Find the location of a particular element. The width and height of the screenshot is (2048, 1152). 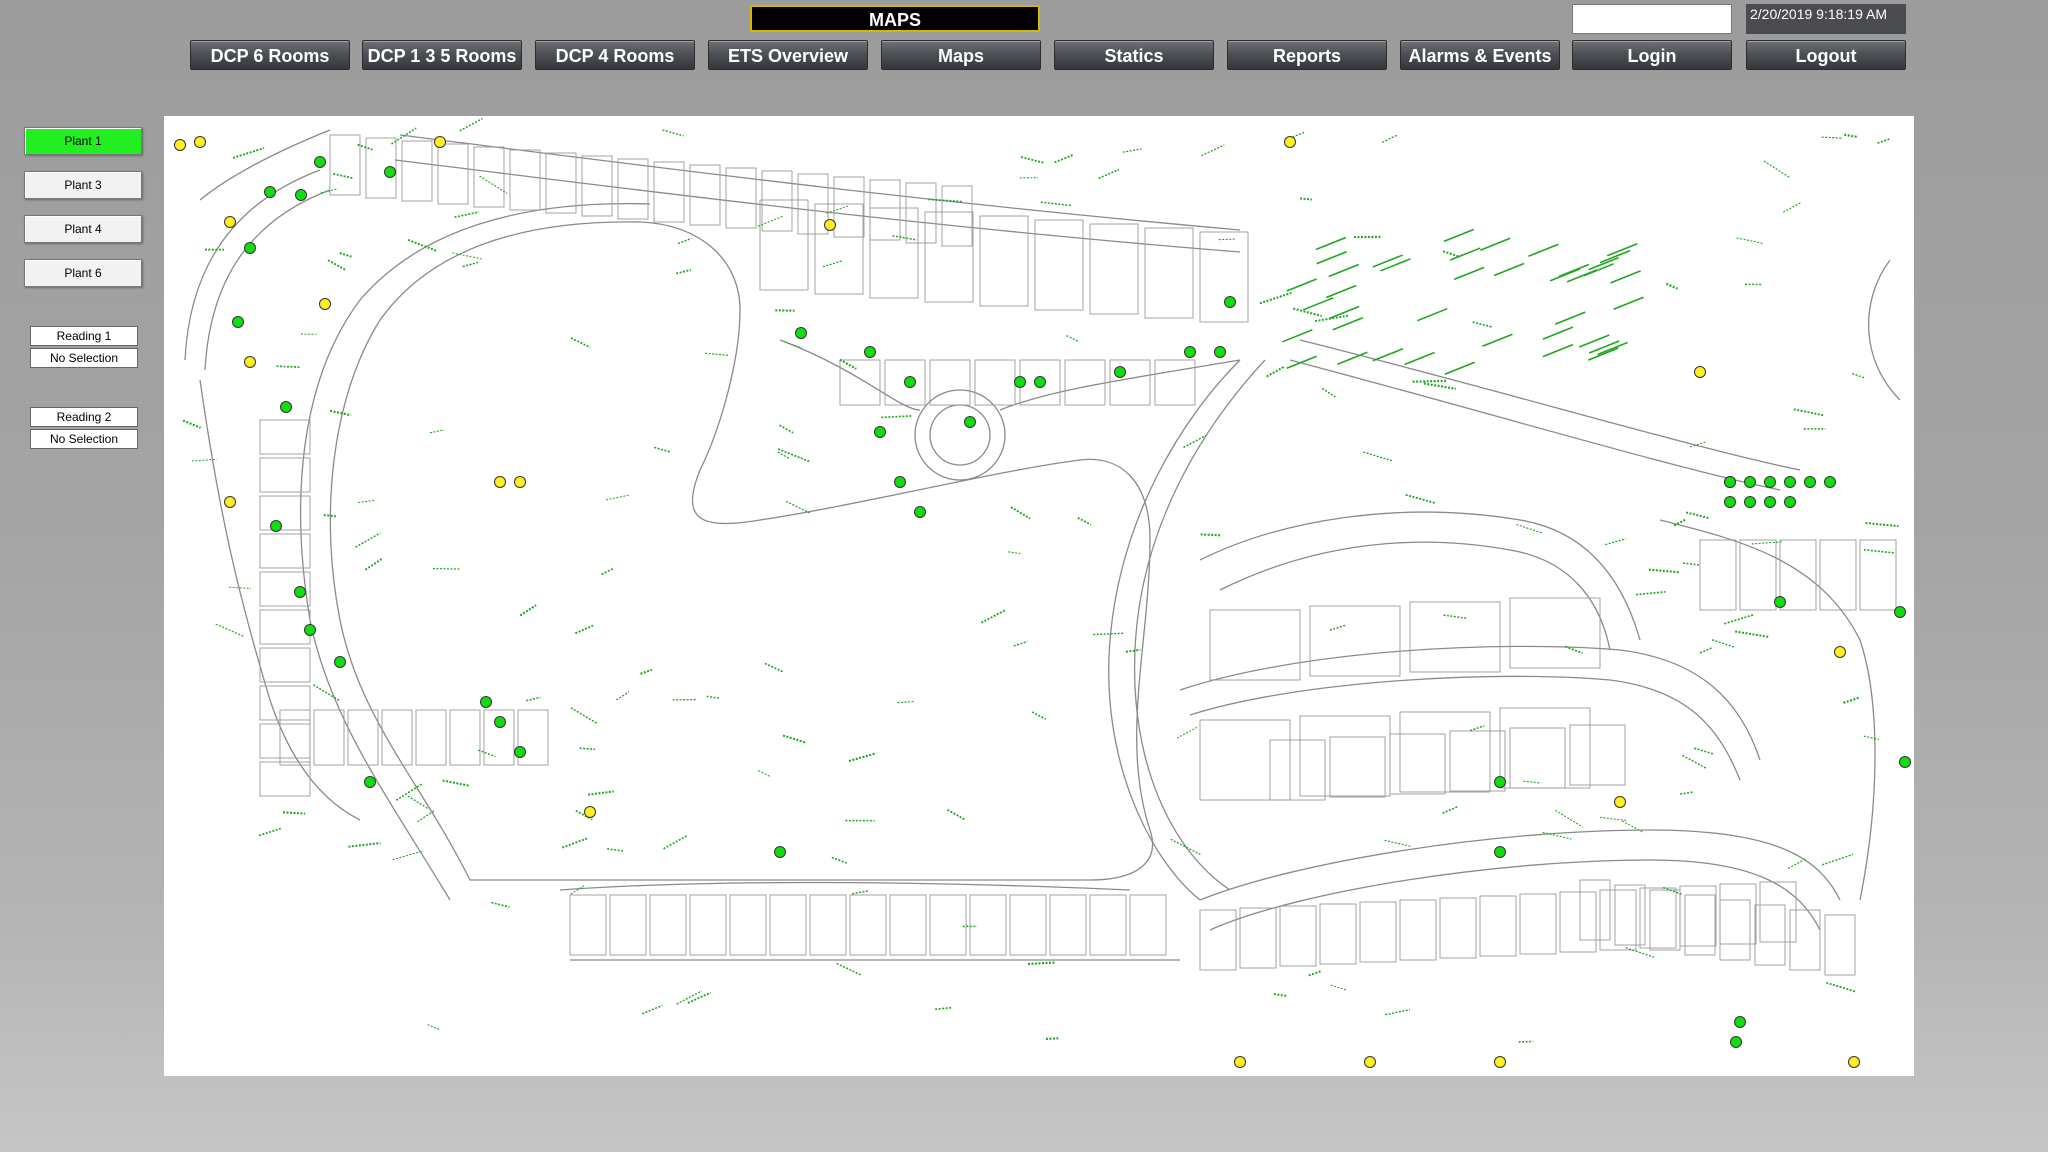

nav-statics-button: Statics is located at coordinates (1134, 55).